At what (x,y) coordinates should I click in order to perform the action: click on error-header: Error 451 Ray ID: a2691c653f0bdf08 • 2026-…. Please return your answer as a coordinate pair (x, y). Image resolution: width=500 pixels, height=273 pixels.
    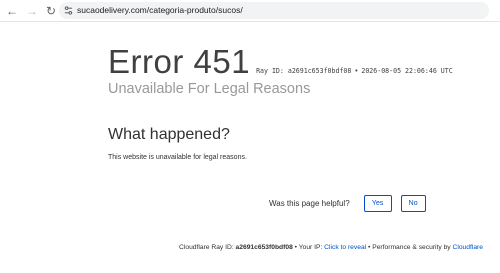
    Looking at the image, I should click on (280, 62).